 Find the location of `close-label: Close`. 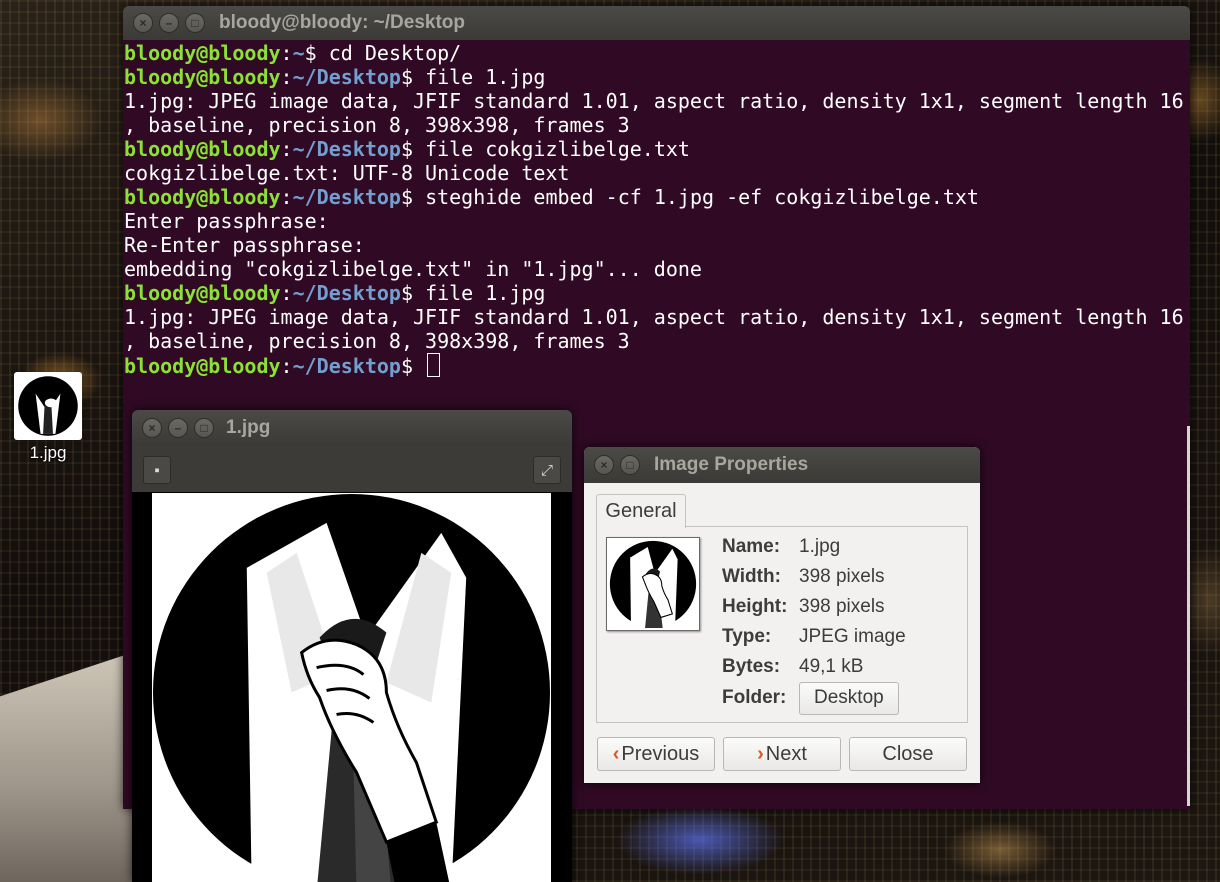

close-label: Close is located at coordinates (908, 753).